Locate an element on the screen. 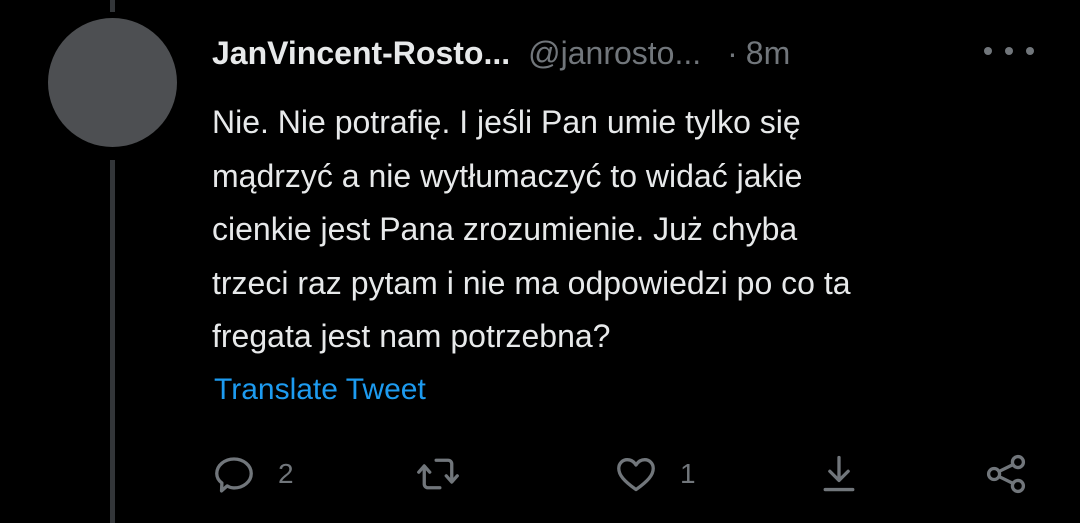  retweet-button is located at coordinates (438, 474).